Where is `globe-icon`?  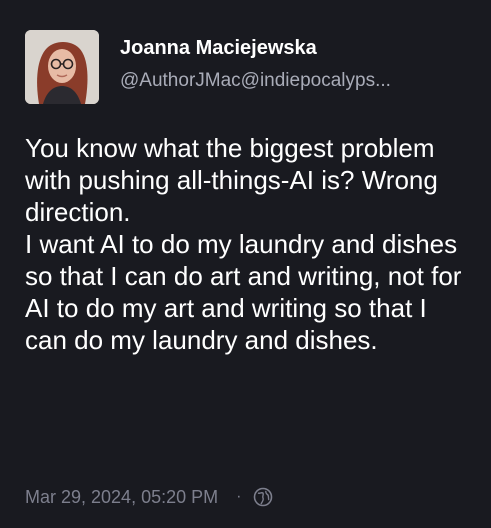 globe-icon is located at coordinates (263, 497).